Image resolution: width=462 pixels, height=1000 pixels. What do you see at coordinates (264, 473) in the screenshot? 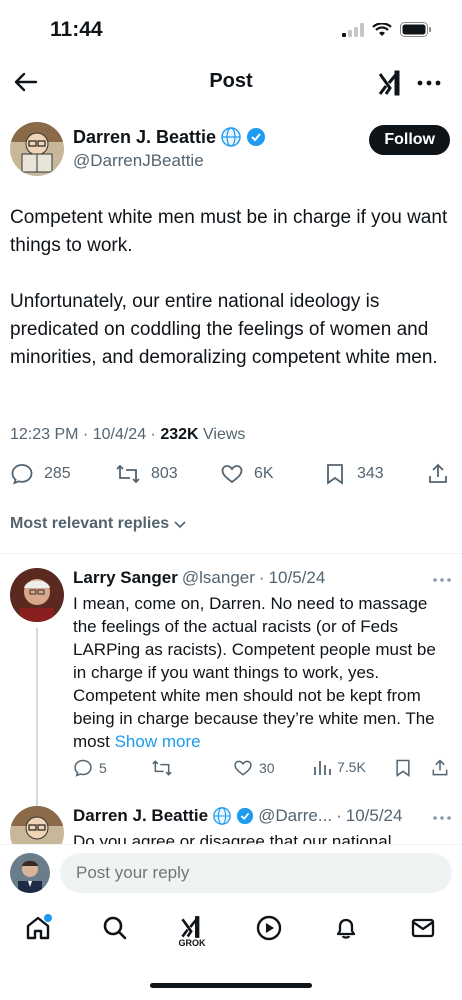
I see `like-count: 6K` at bounding box center [264, 473].